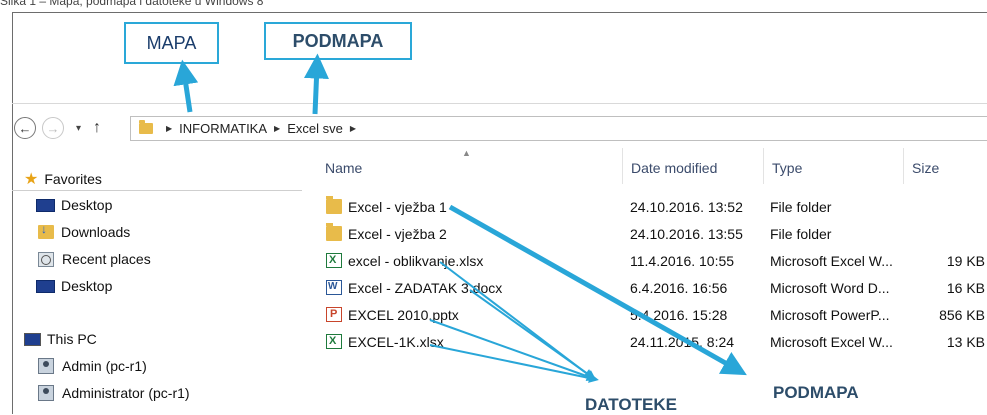 This screenshot has width=987, height=415. I want to click on file-date-modified: 6.4.2016. 16:56, so click(679, 288).